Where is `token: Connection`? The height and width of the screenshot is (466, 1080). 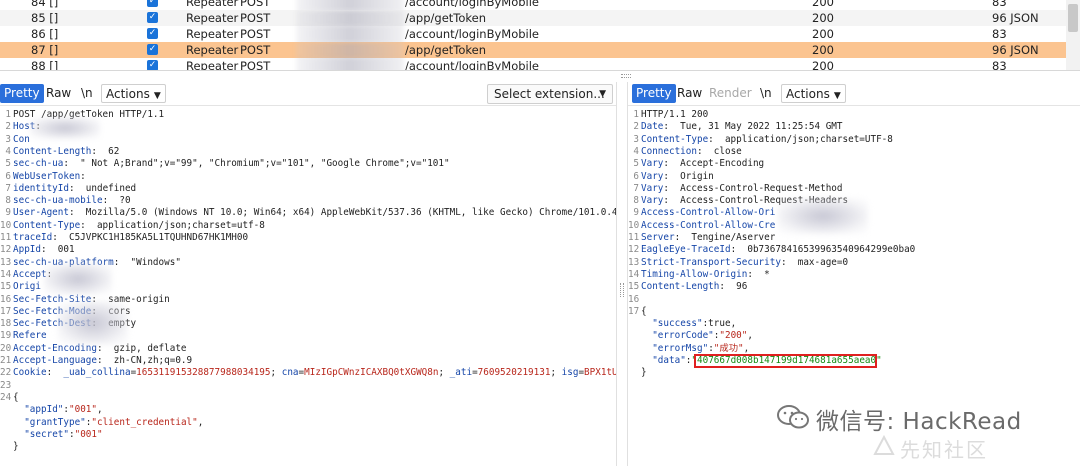
token: Connection is located at coordinates (669, 151).